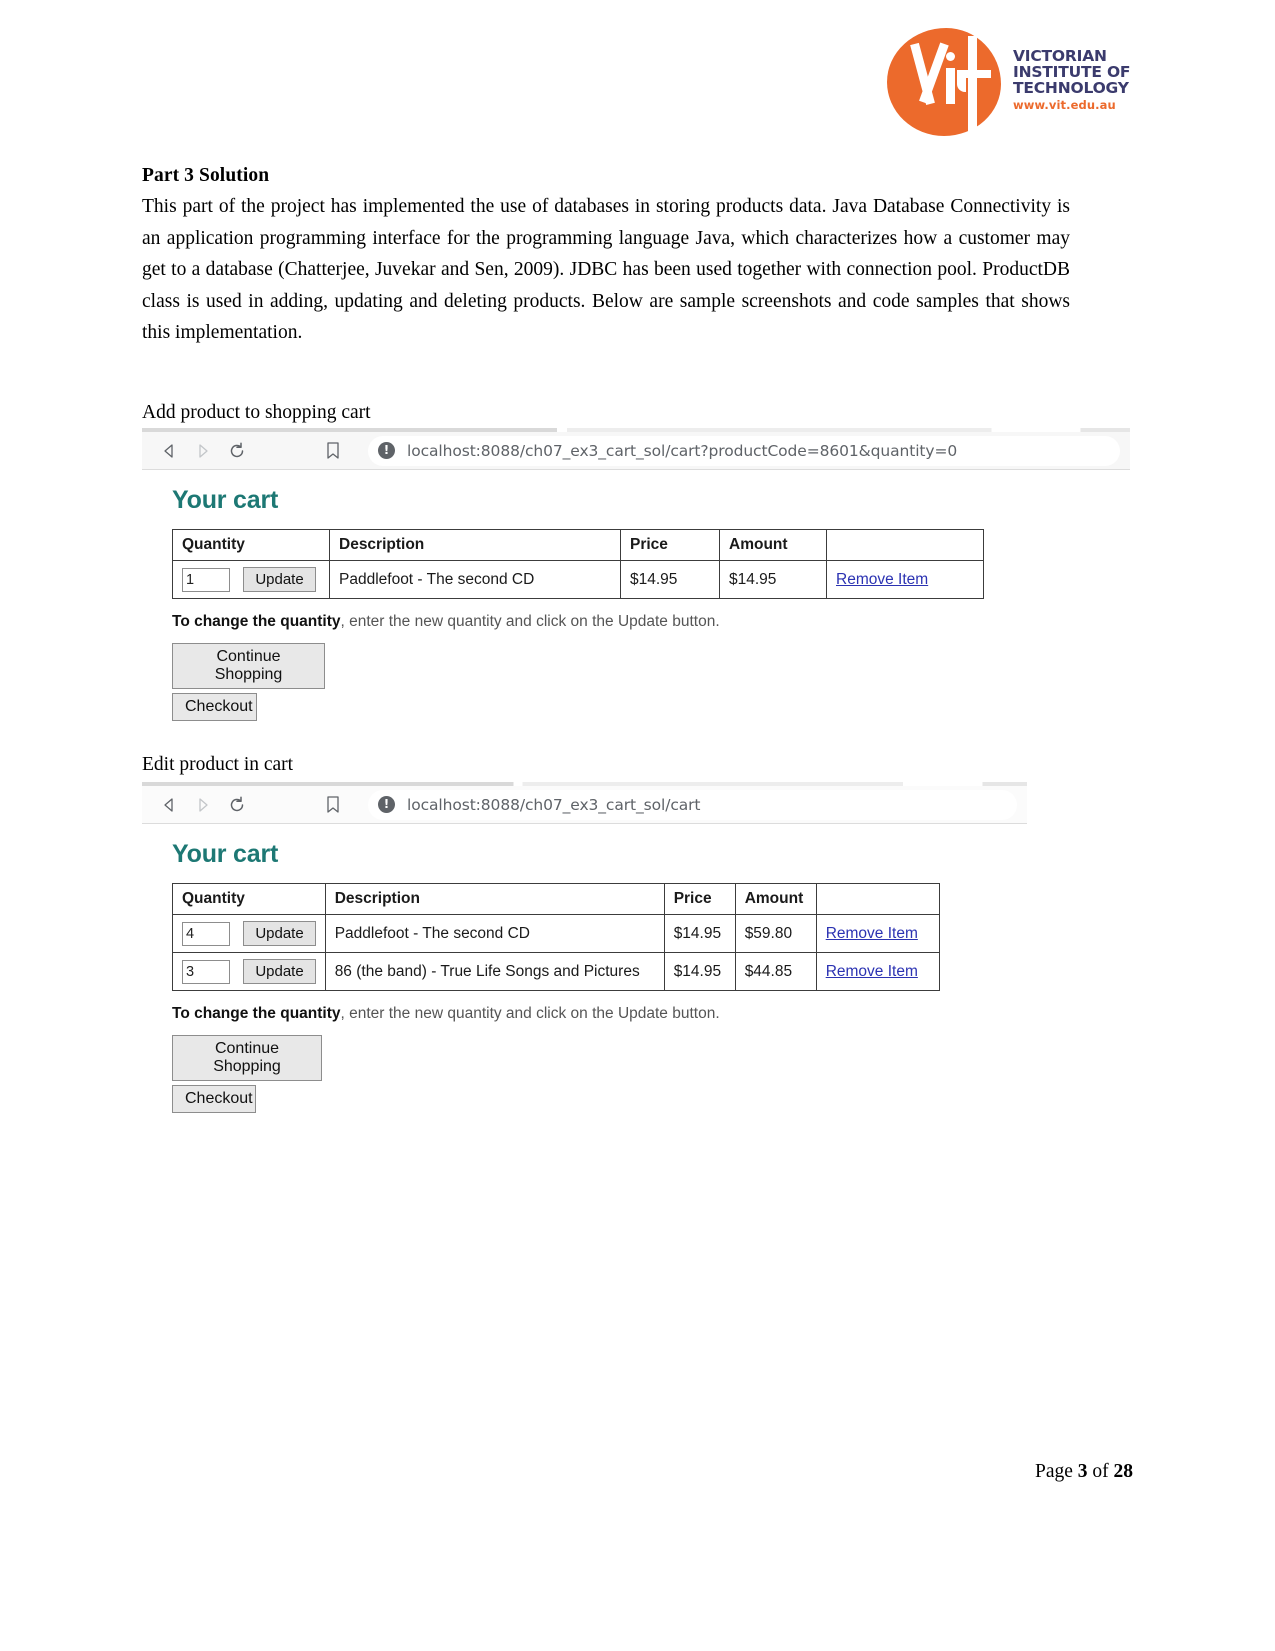  What do you see at coordinates (206, 175) in the screenshot?
I see `page-title: Part 3 Solution` at bounding box center [206, 175].